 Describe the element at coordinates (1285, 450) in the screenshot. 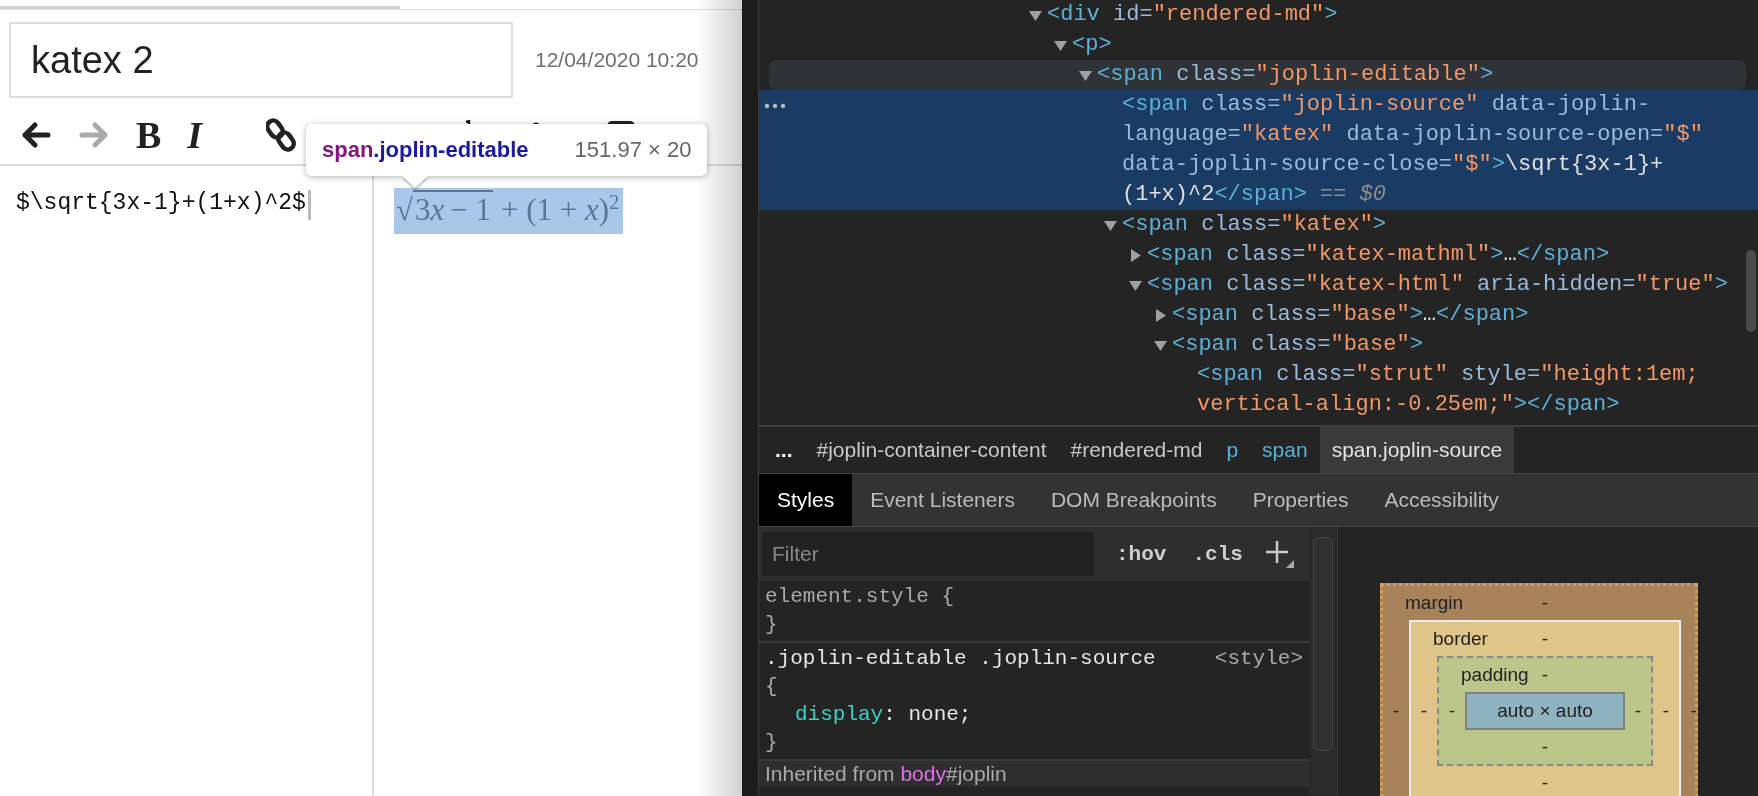

I see `breadcrumb: span` at that location.